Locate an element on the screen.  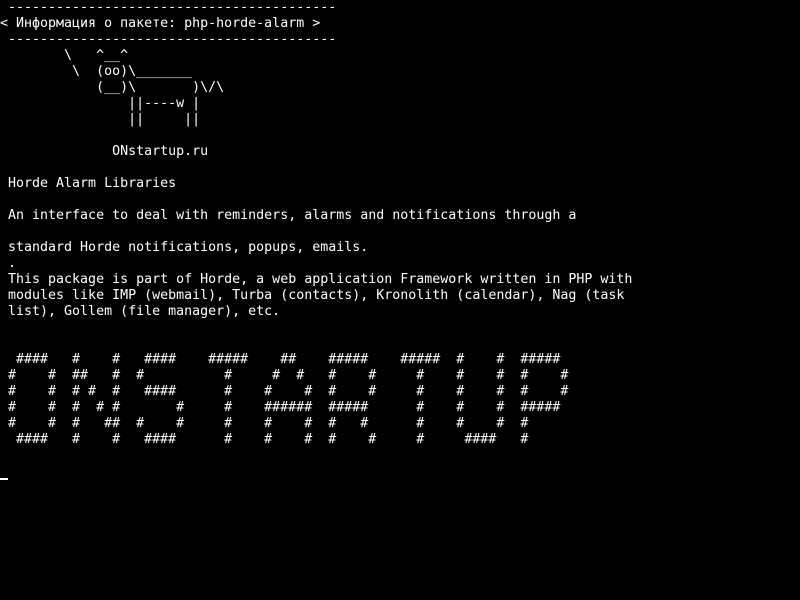
ascii-banner-line: # # # # # #### # # # # # # # # # # is located at coordinates (284, 391).